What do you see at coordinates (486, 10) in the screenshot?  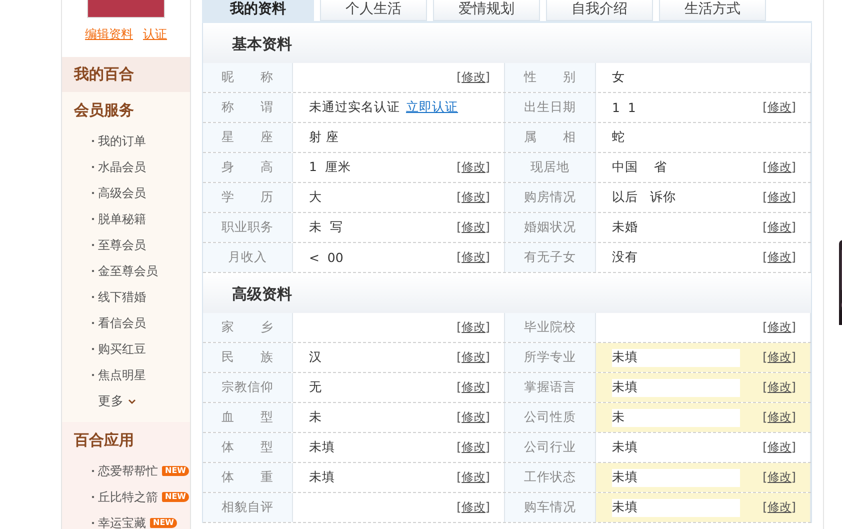 I see `tab: 爱情规划` at bounding box center [486, 10].